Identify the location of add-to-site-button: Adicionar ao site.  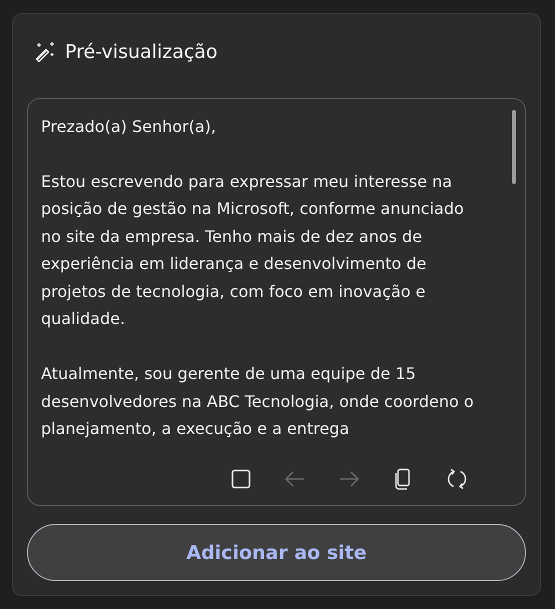
(276, 553).